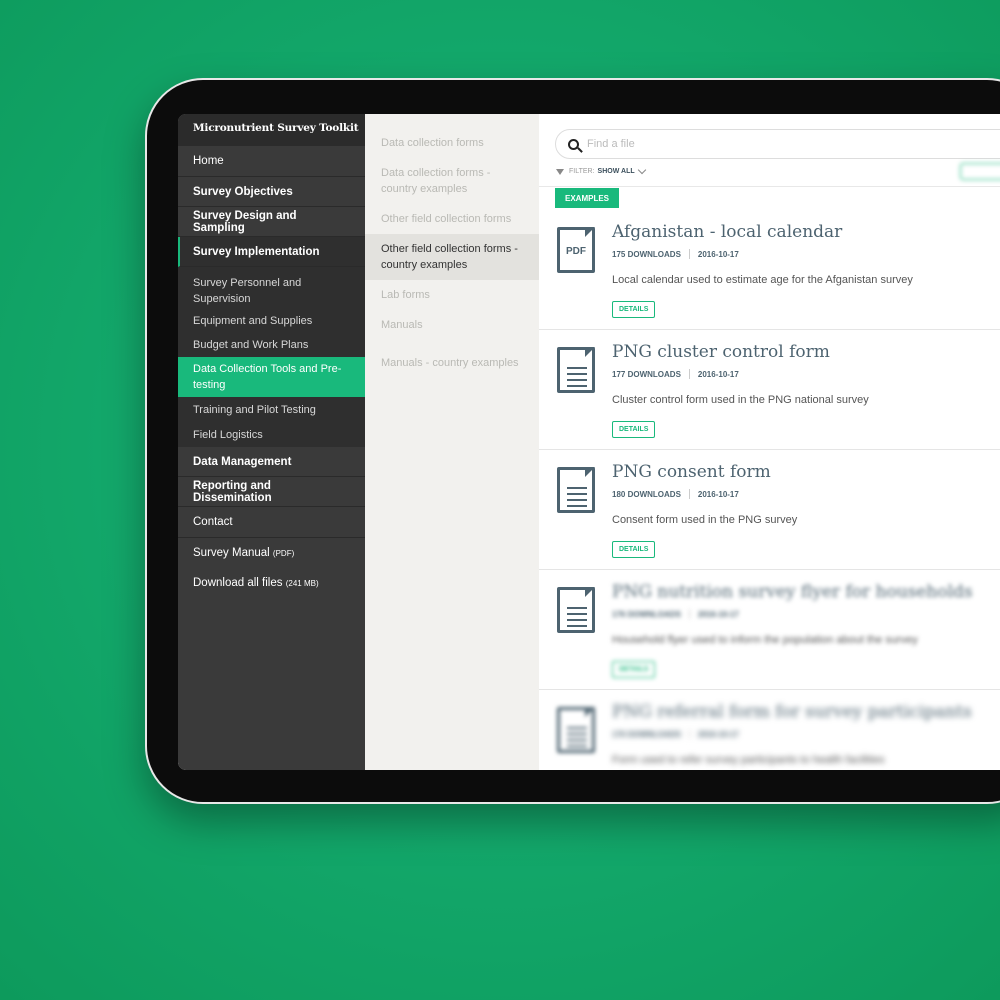 The height and width of the screenshot is (1000, 1000). I want to click on download-count: 180 DOWNLOADS, so click(646, 494).